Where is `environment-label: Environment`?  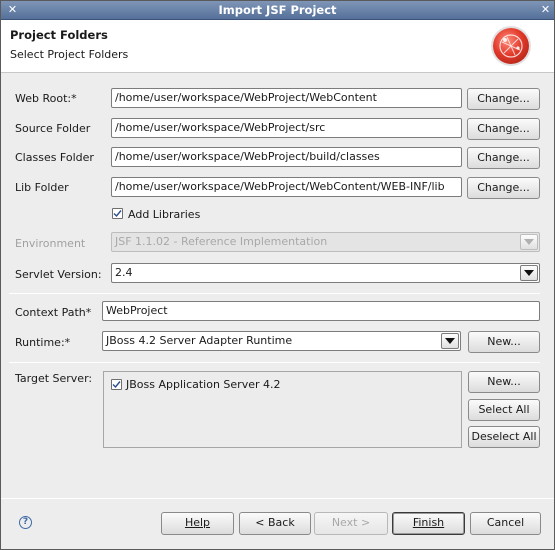 environment-label: Environment is located at coordinates (50, 243).